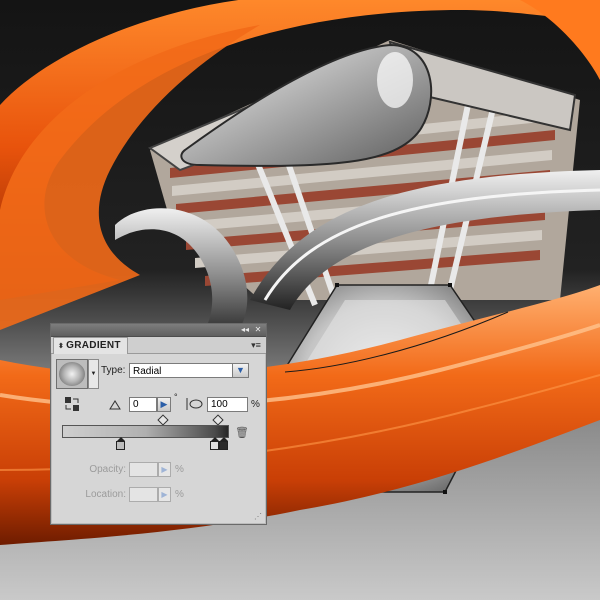  I want to click on resize-grip-icon: ⋰, so click(259, 517).